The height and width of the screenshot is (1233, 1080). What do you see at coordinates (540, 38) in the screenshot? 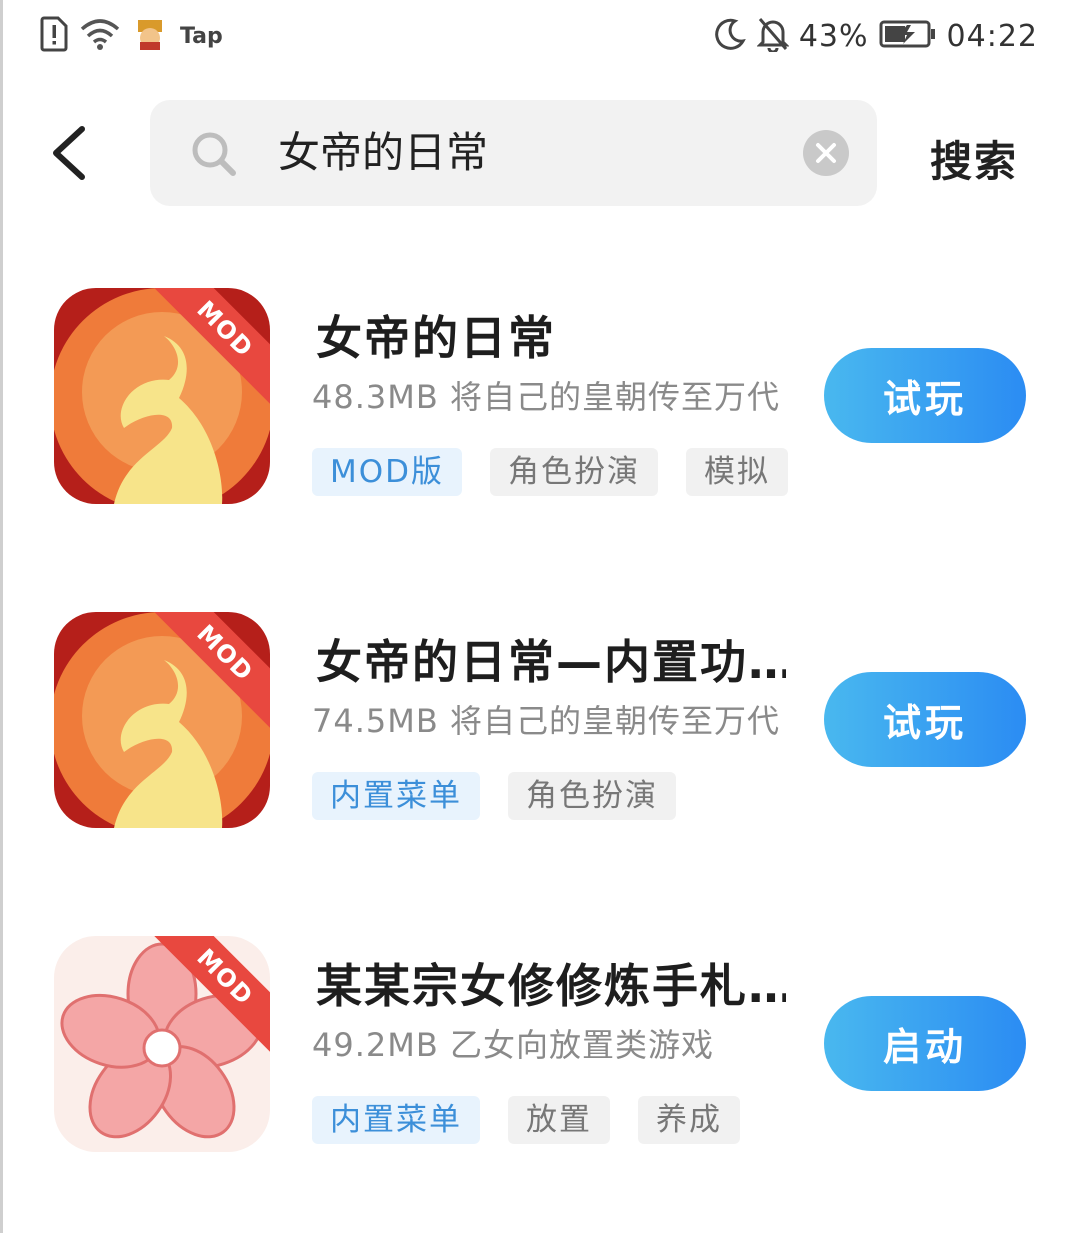
I see `status-bar: Tap 43% 04:22` at bounding box center [540, 38].